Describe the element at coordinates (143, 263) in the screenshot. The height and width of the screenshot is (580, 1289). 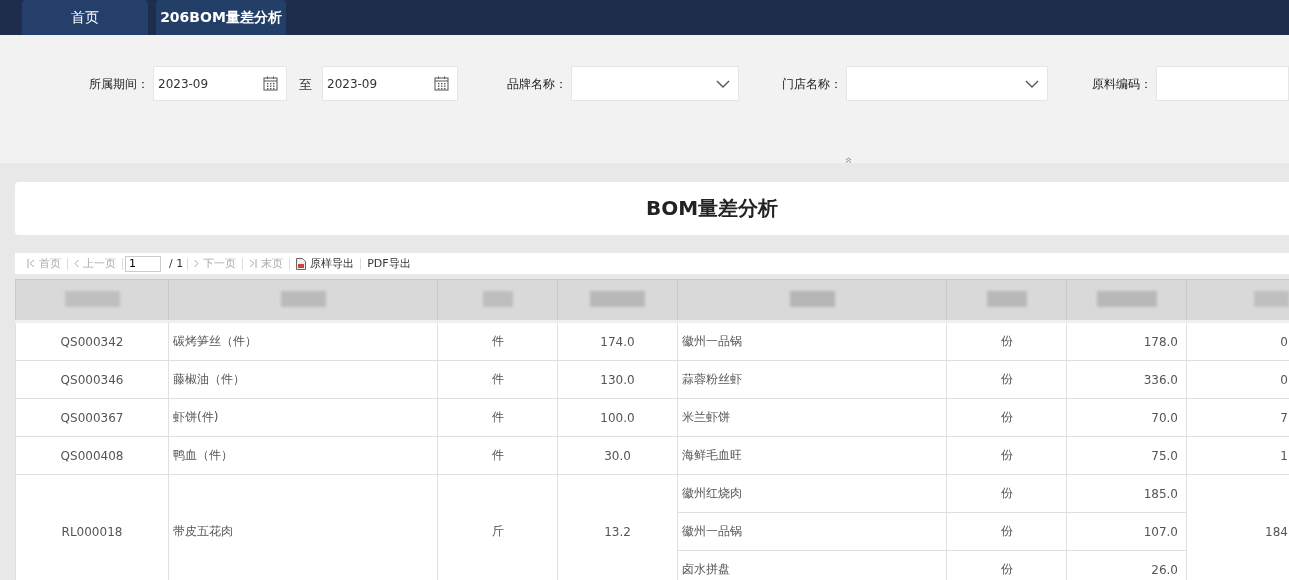
I see `page-number-field: 1` at that location.